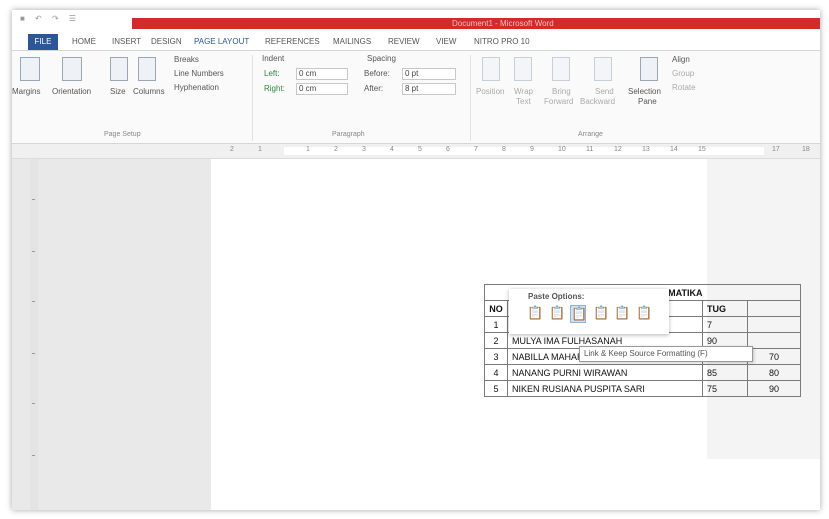 The width and height of the screenshot is (829, 519). What do you see at coordinates (598, 101) in the screenshot?
I see `send-backward-button-line2: Backward` at bounding box center [598, 101].